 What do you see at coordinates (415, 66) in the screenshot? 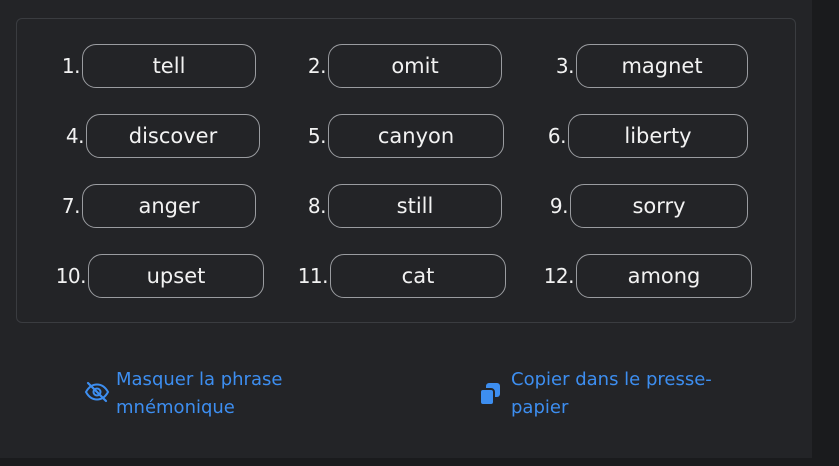
I see `word-box: omit` at bounding box center [415, 66].